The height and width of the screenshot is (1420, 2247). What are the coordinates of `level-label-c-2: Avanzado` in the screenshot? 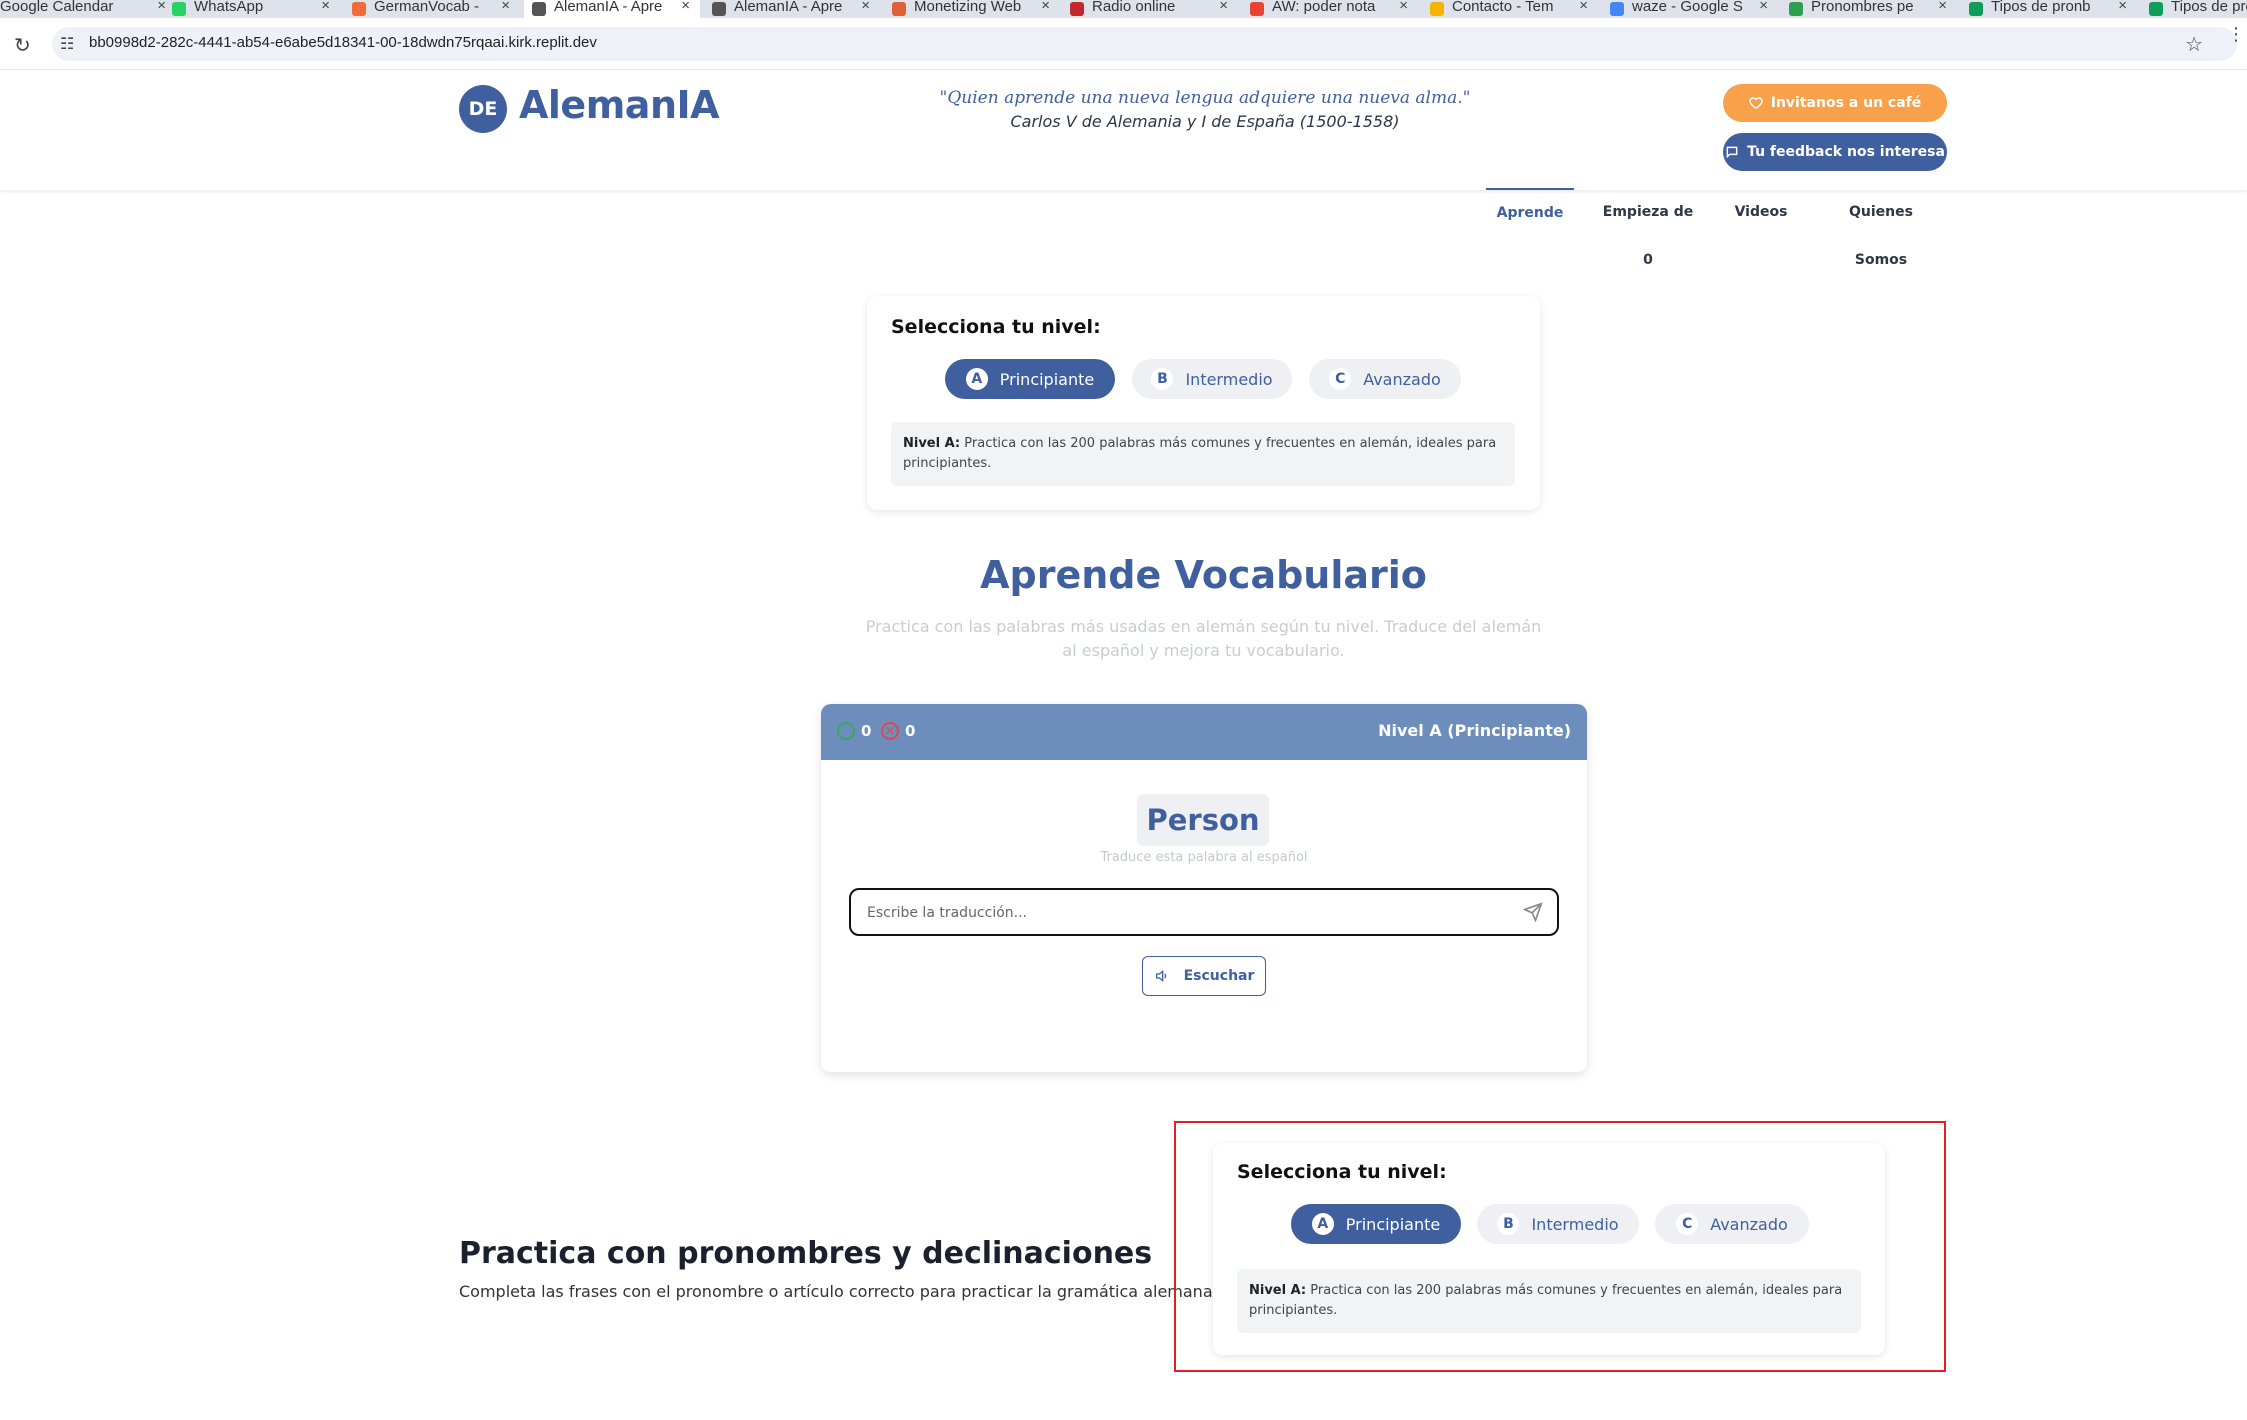 It's located at (1749, 1224).